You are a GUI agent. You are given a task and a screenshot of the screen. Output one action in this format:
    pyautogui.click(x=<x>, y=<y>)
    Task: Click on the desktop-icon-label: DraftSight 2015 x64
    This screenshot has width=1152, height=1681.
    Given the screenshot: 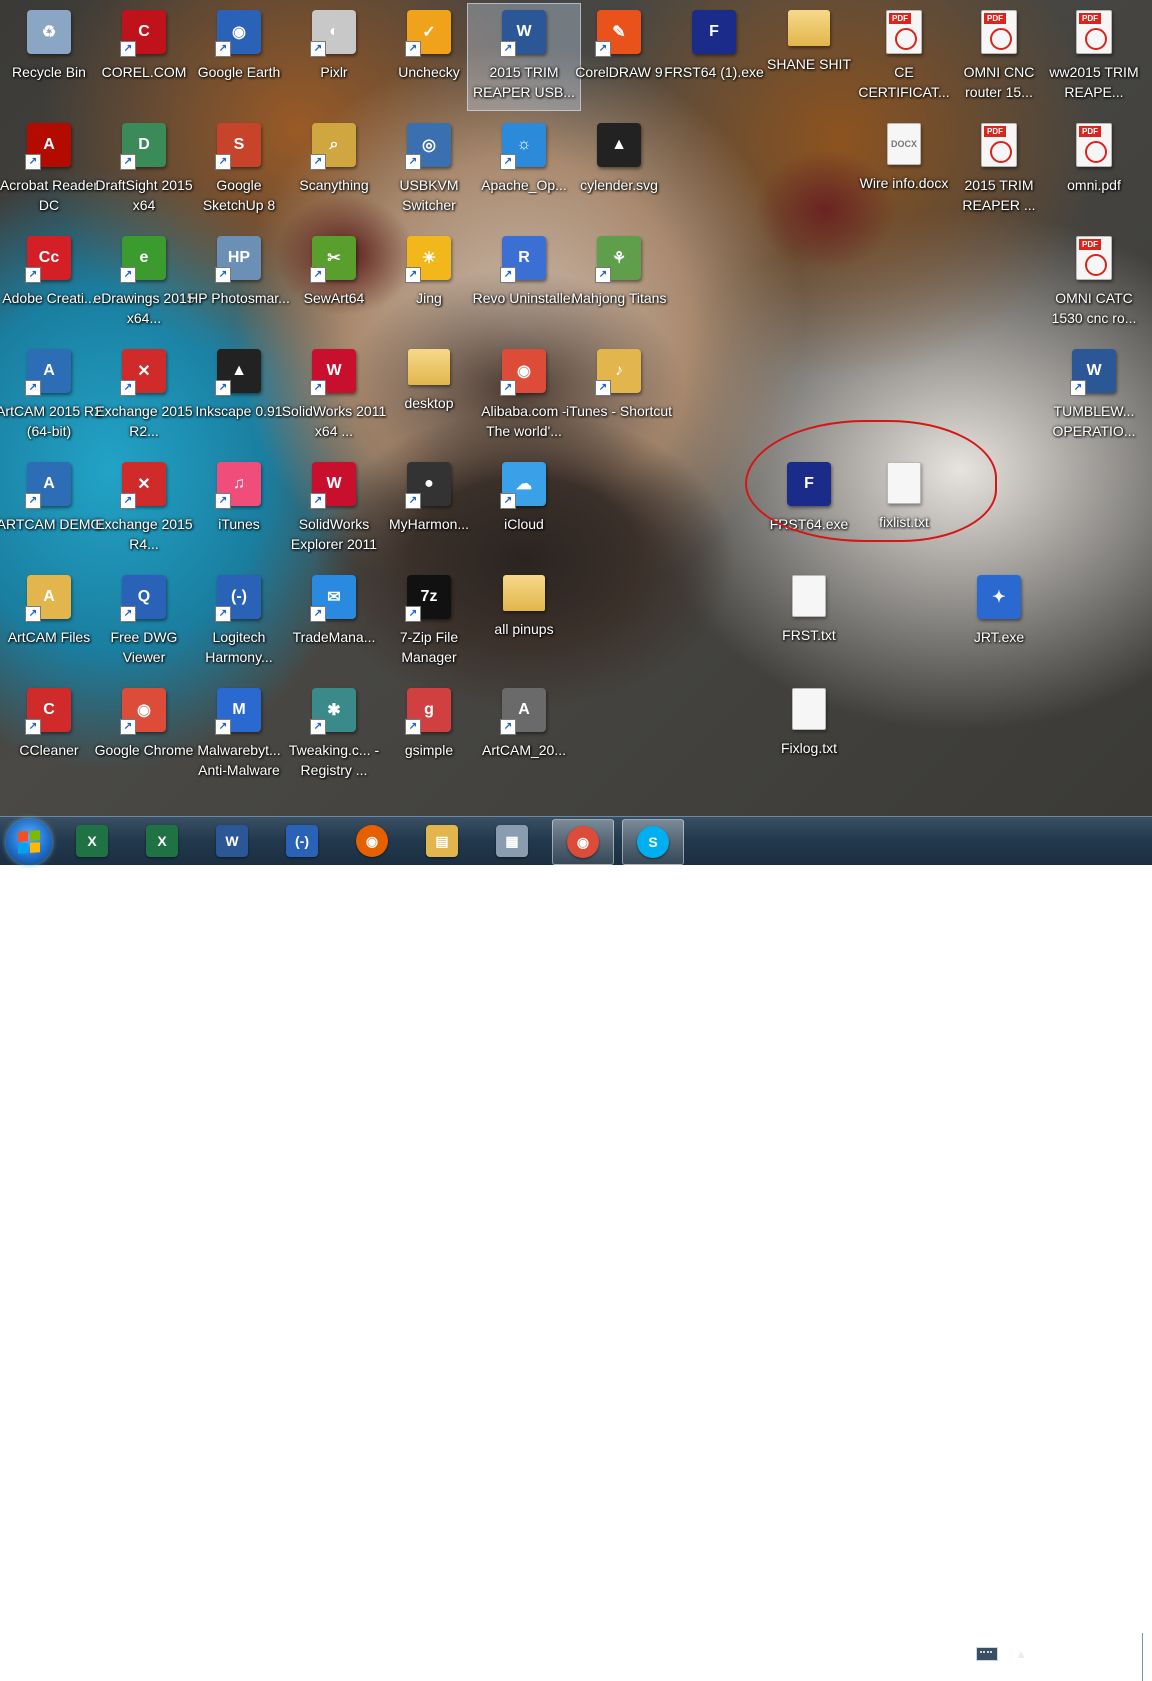 What is the action you would take?
    pyautogui.click(x=144, y=195)
    